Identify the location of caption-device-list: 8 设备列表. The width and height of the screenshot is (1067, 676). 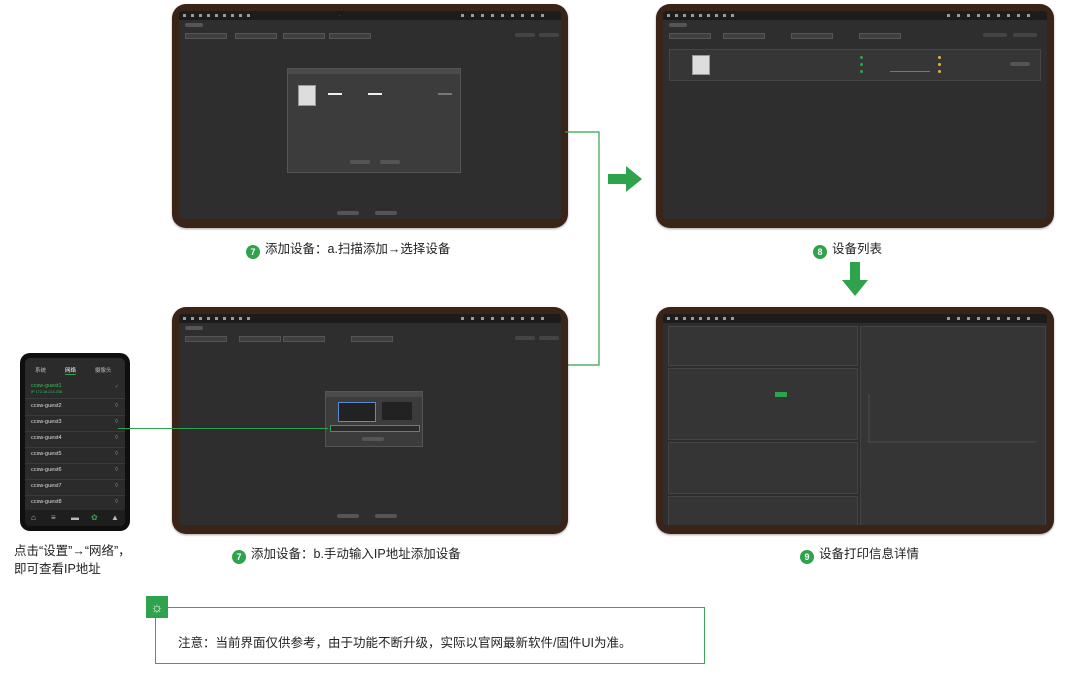
(847, 248).